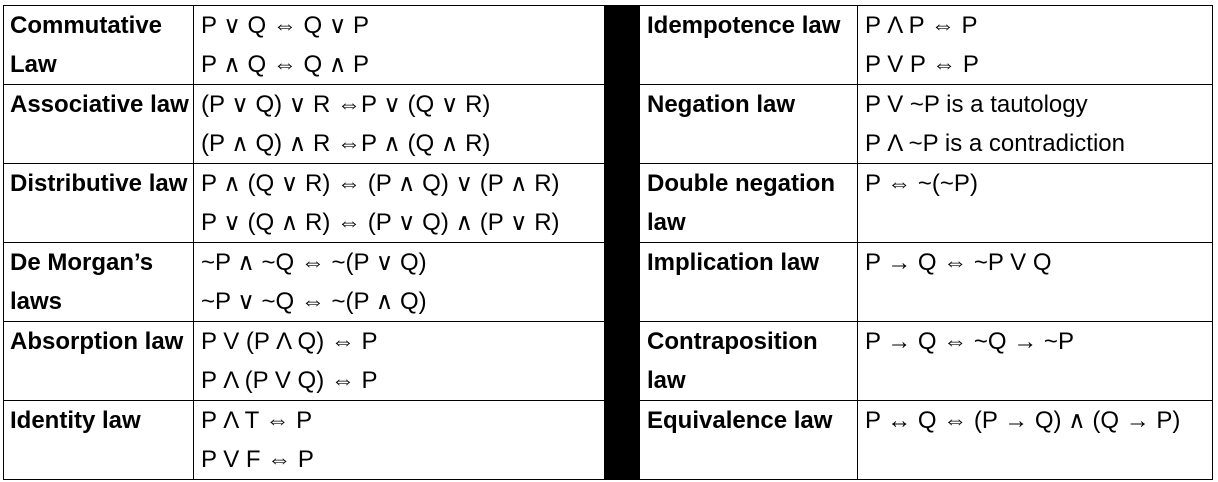 The width and height of the screenshot is (1218, 482). What do you see at coordinates (1035, 203) in the screenshot?
I see `formula-cell: P ⇔ ~(~P)` at bounding box center [1035, 203].